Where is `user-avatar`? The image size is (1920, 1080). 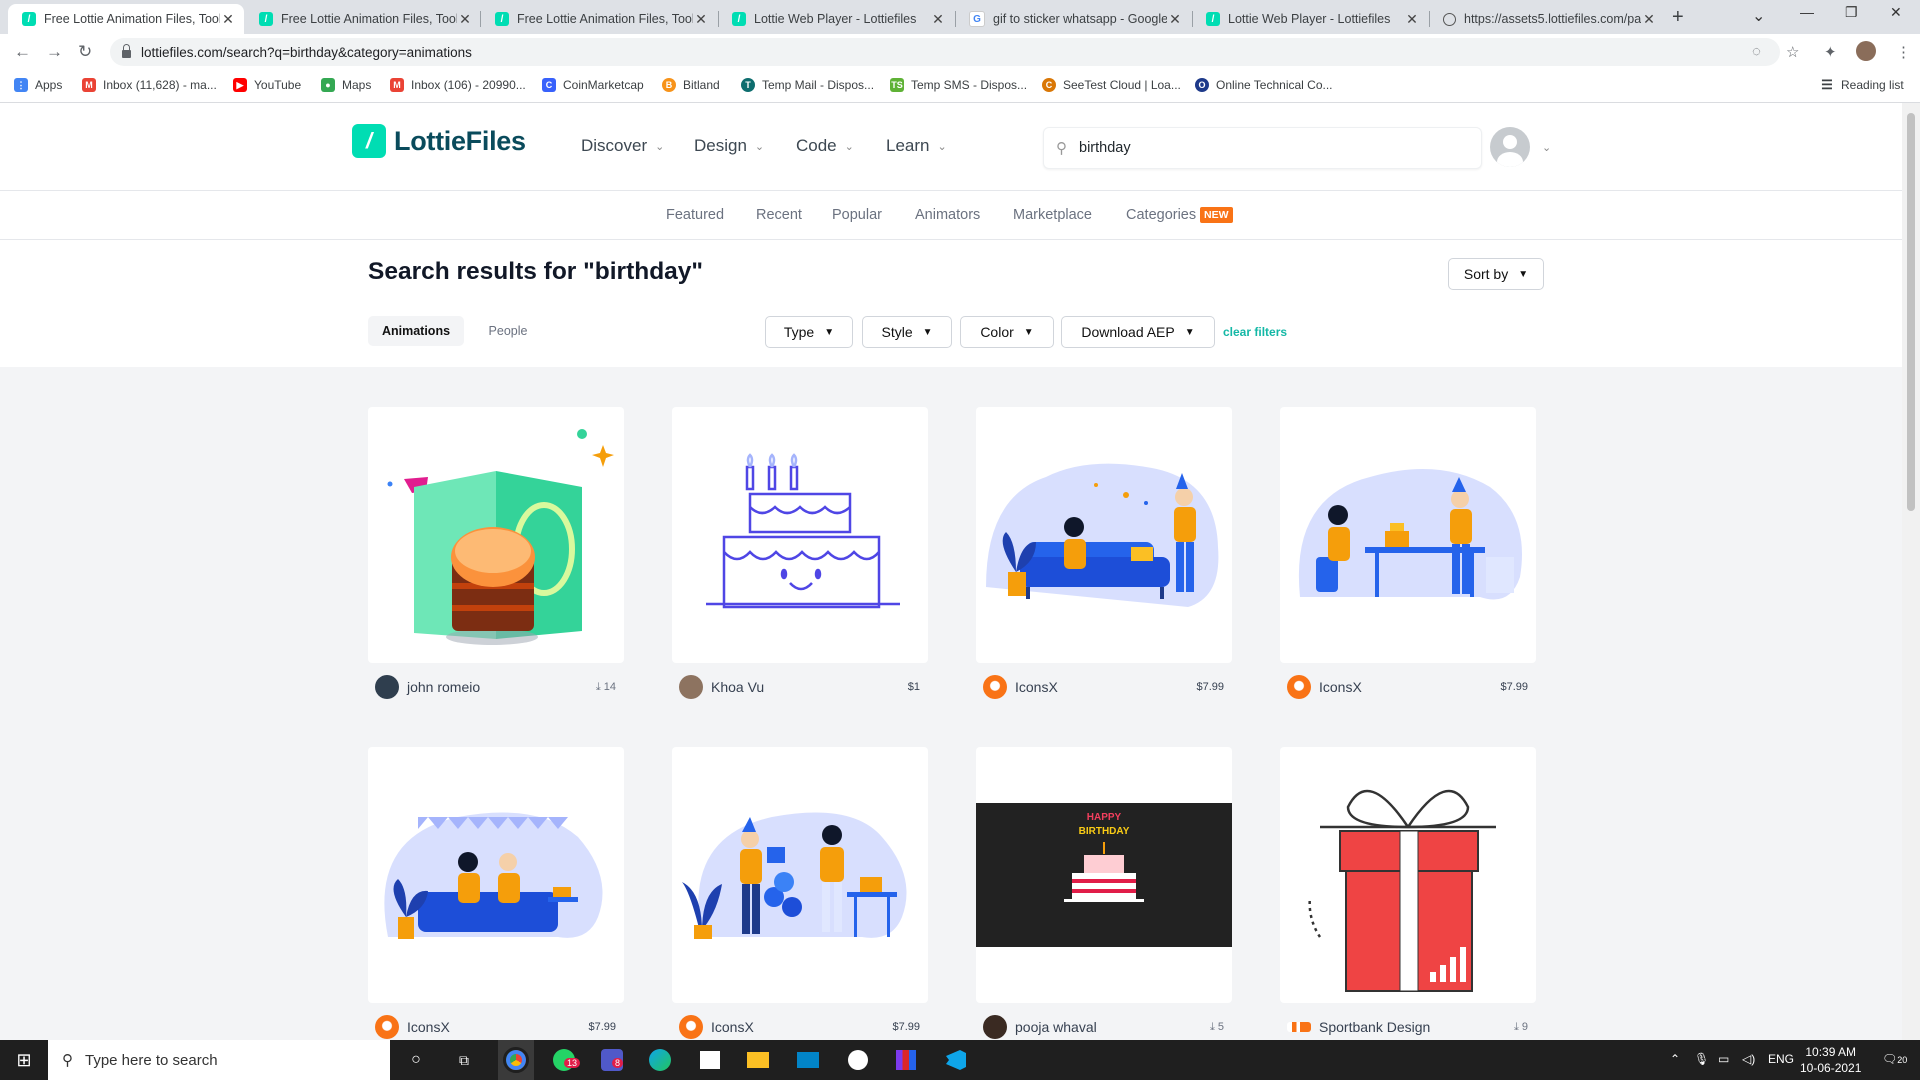
user-avatar is located at coordinates (1510, 147).